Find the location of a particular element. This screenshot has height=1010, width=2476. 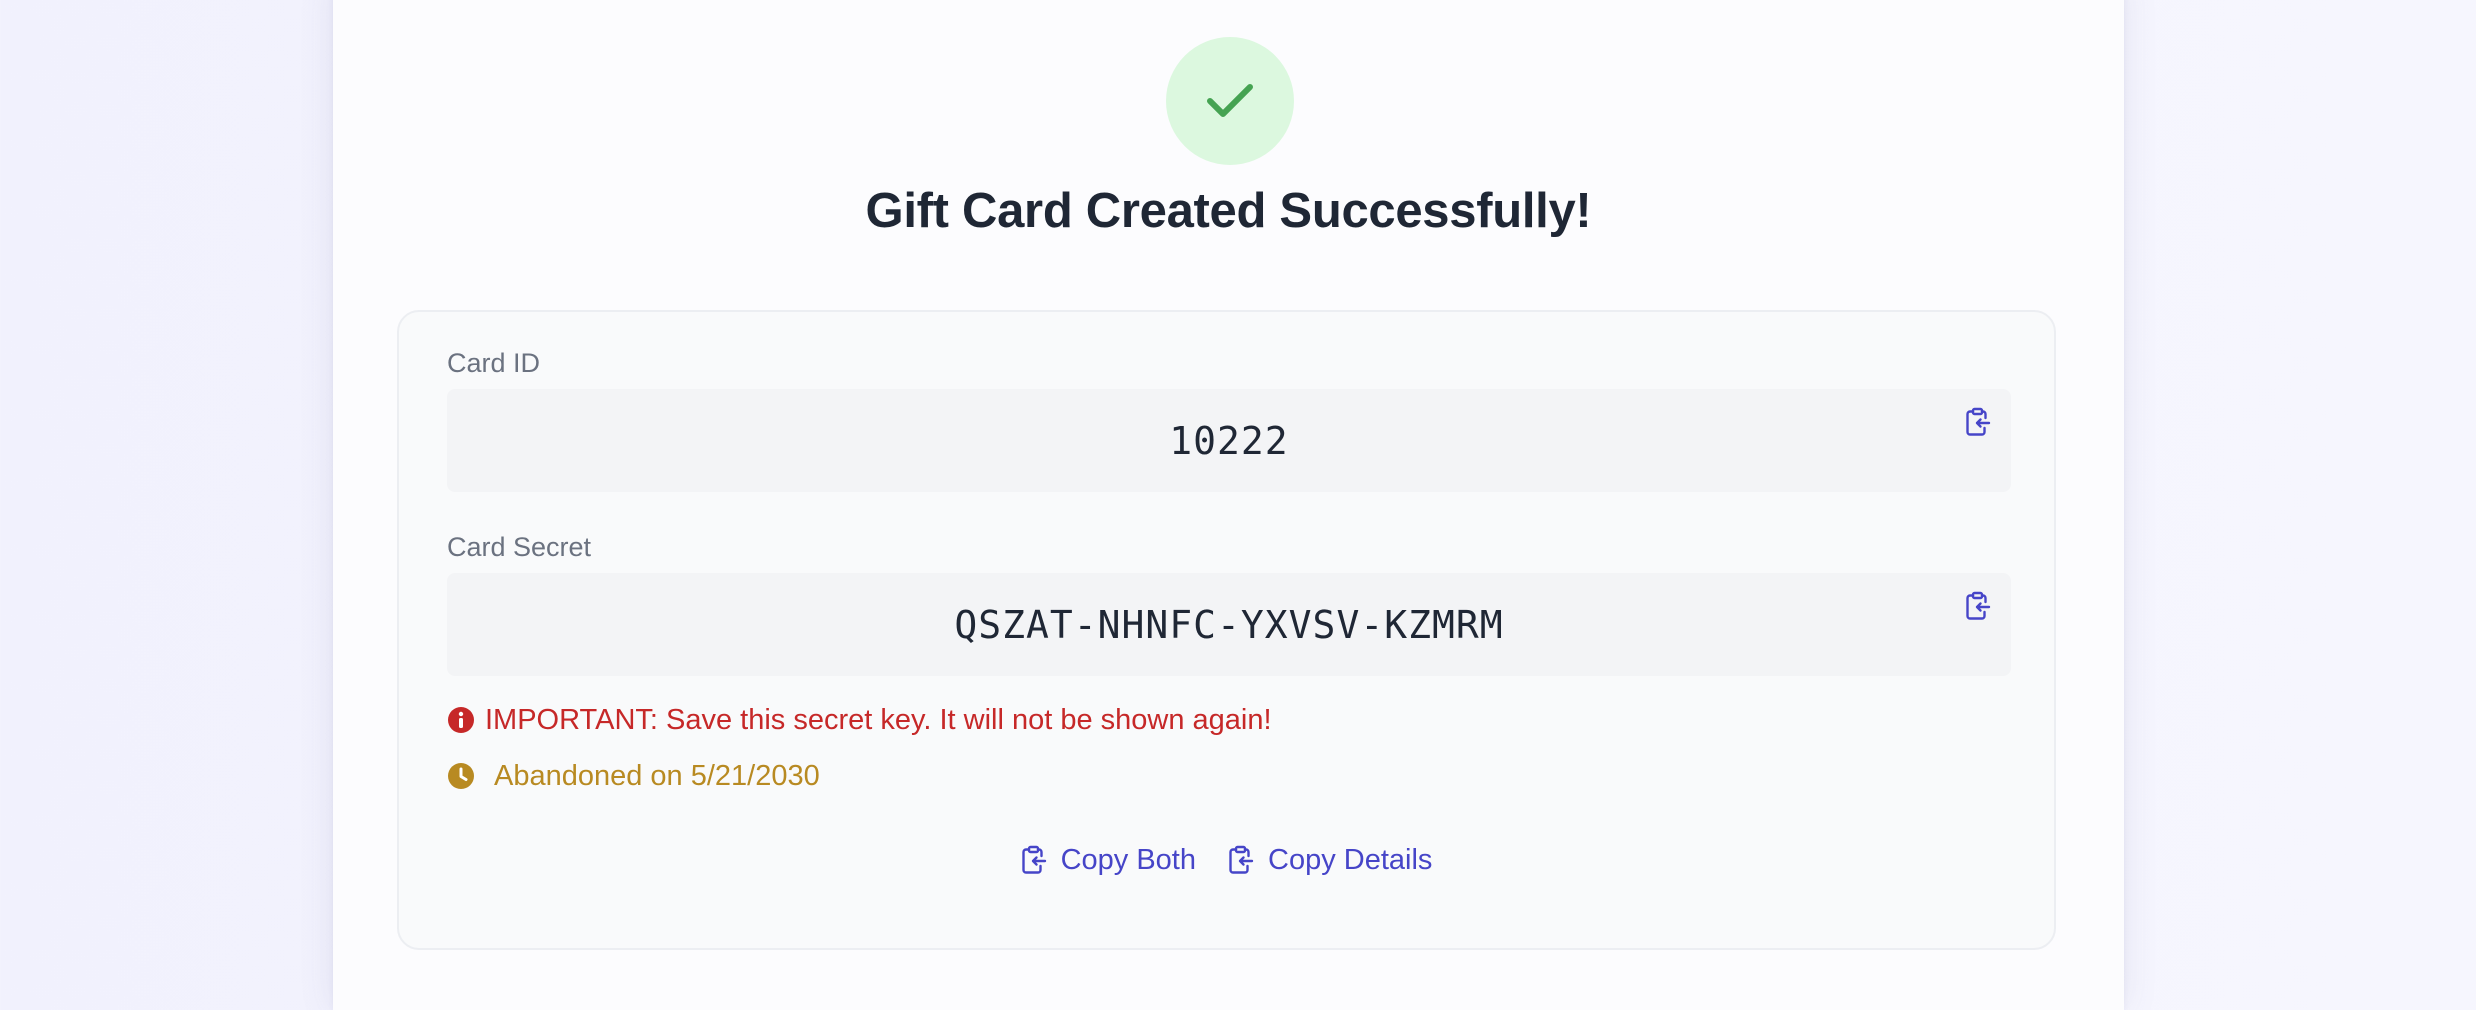

card-id-field: 10222 is located at coordinates (1229, 440).